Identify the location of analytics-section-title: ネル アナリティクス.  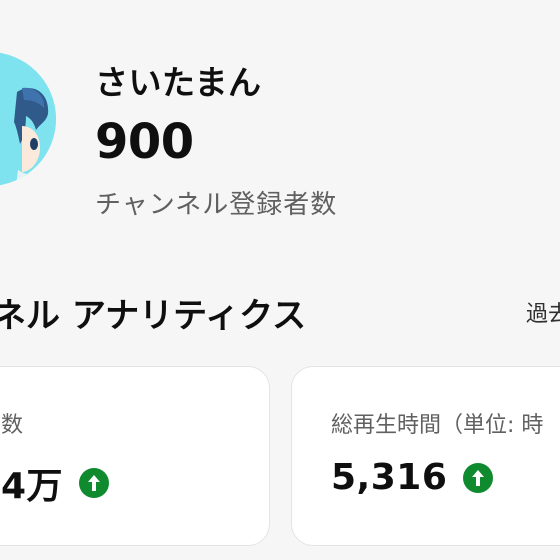
(153, 316).